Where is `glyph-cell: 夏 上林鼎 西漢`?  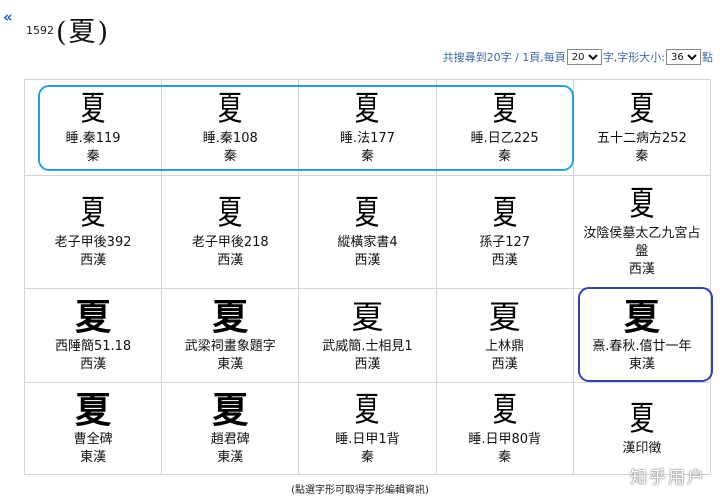
glyph-cell: 夏 上林鼎 西漢 is located at coordinates (504, 335).